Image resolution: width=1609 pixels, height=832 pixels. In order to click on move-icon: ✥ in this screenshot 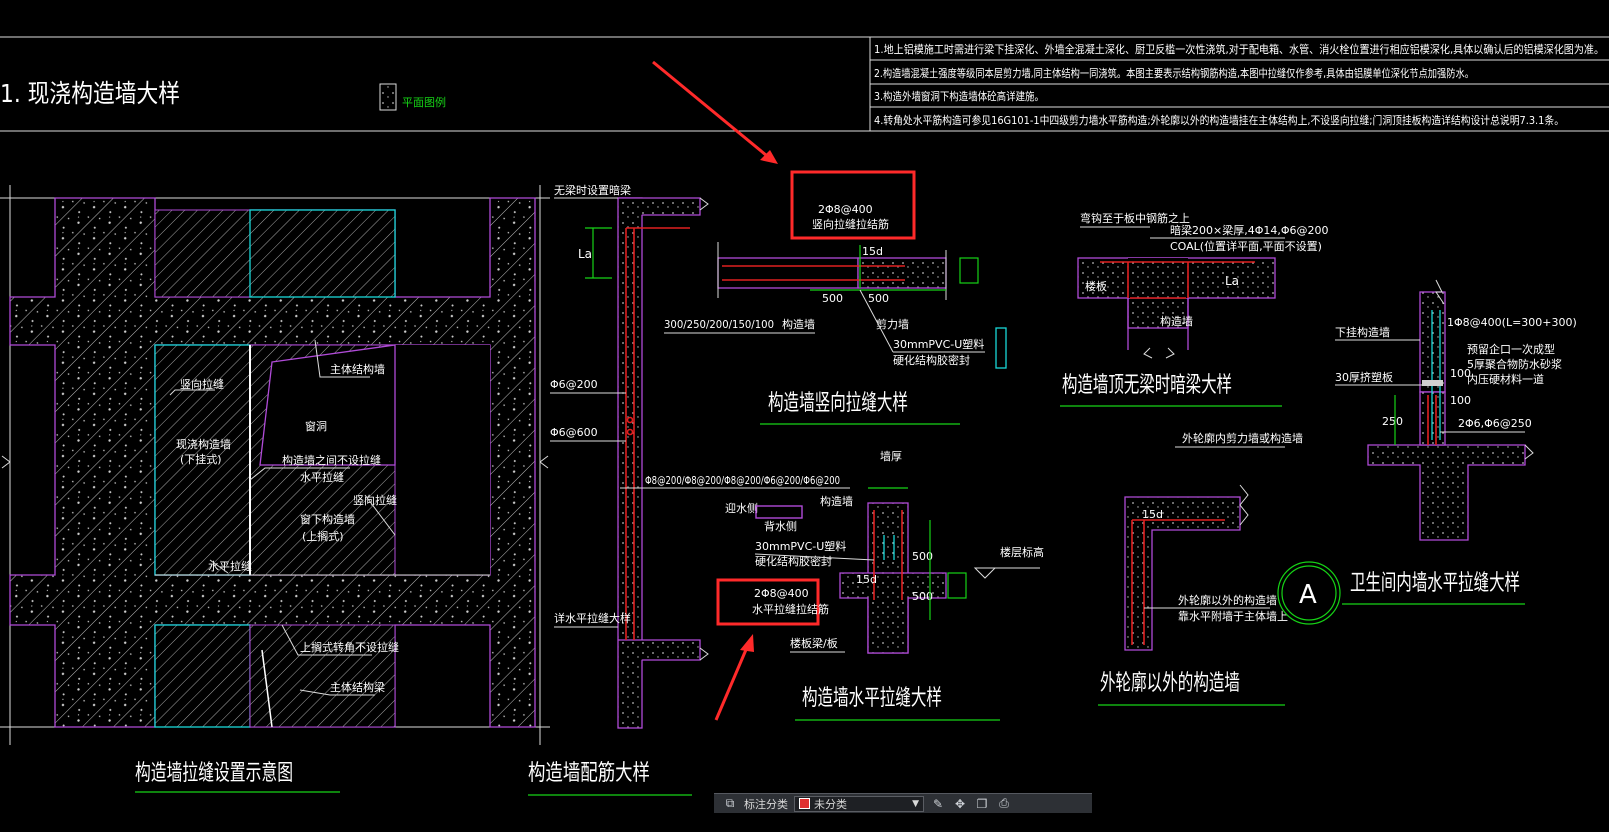, I will do `click(960, 804)`.